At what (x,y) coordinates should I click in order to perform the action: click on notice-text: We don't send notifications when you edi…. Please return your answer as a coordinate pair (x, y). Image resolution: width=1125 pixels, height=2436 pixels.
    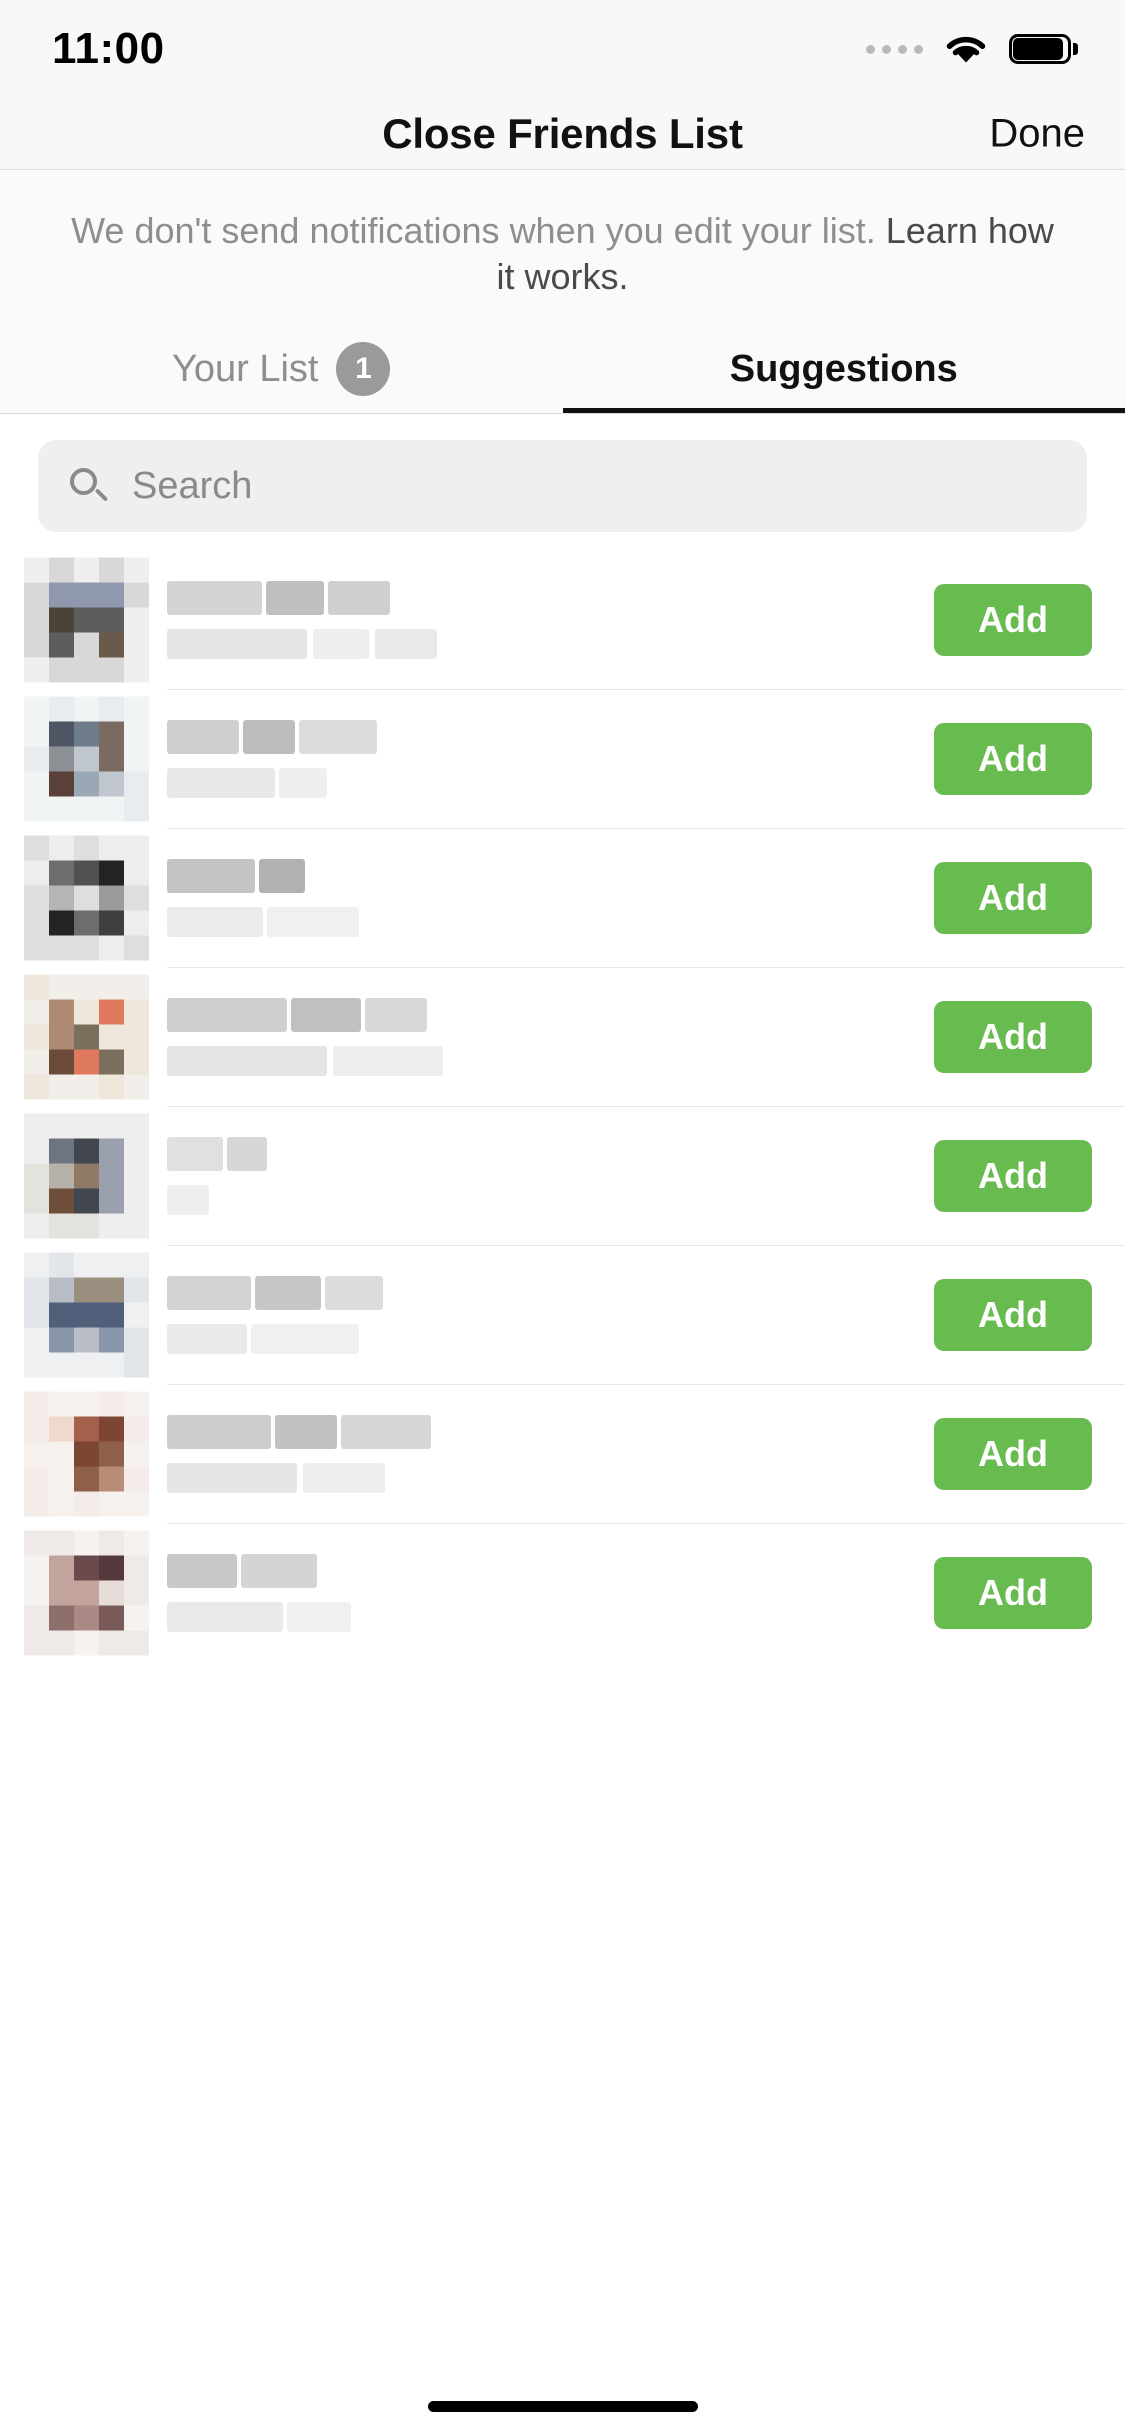
    Looking at the image, I should click on (478, 230).